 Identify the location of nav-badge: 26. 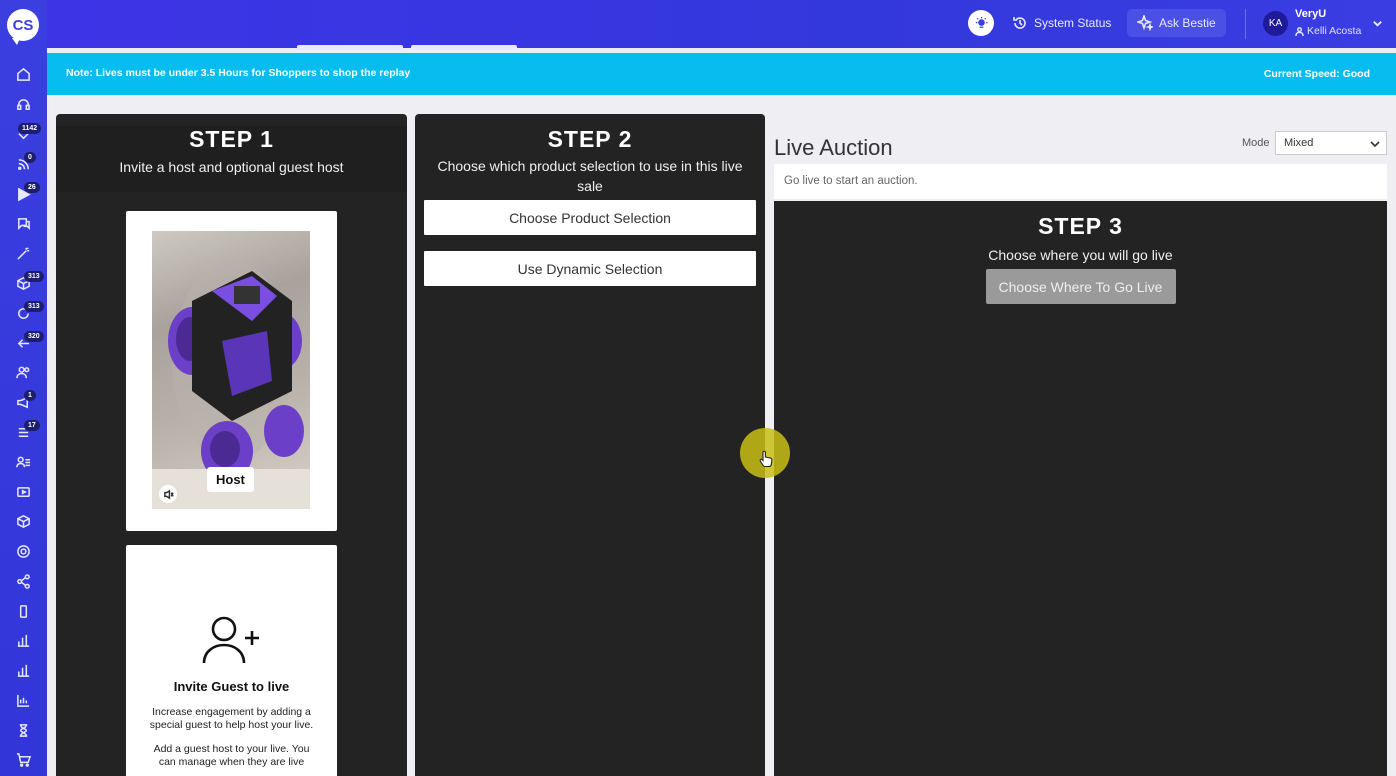
(32, 187).